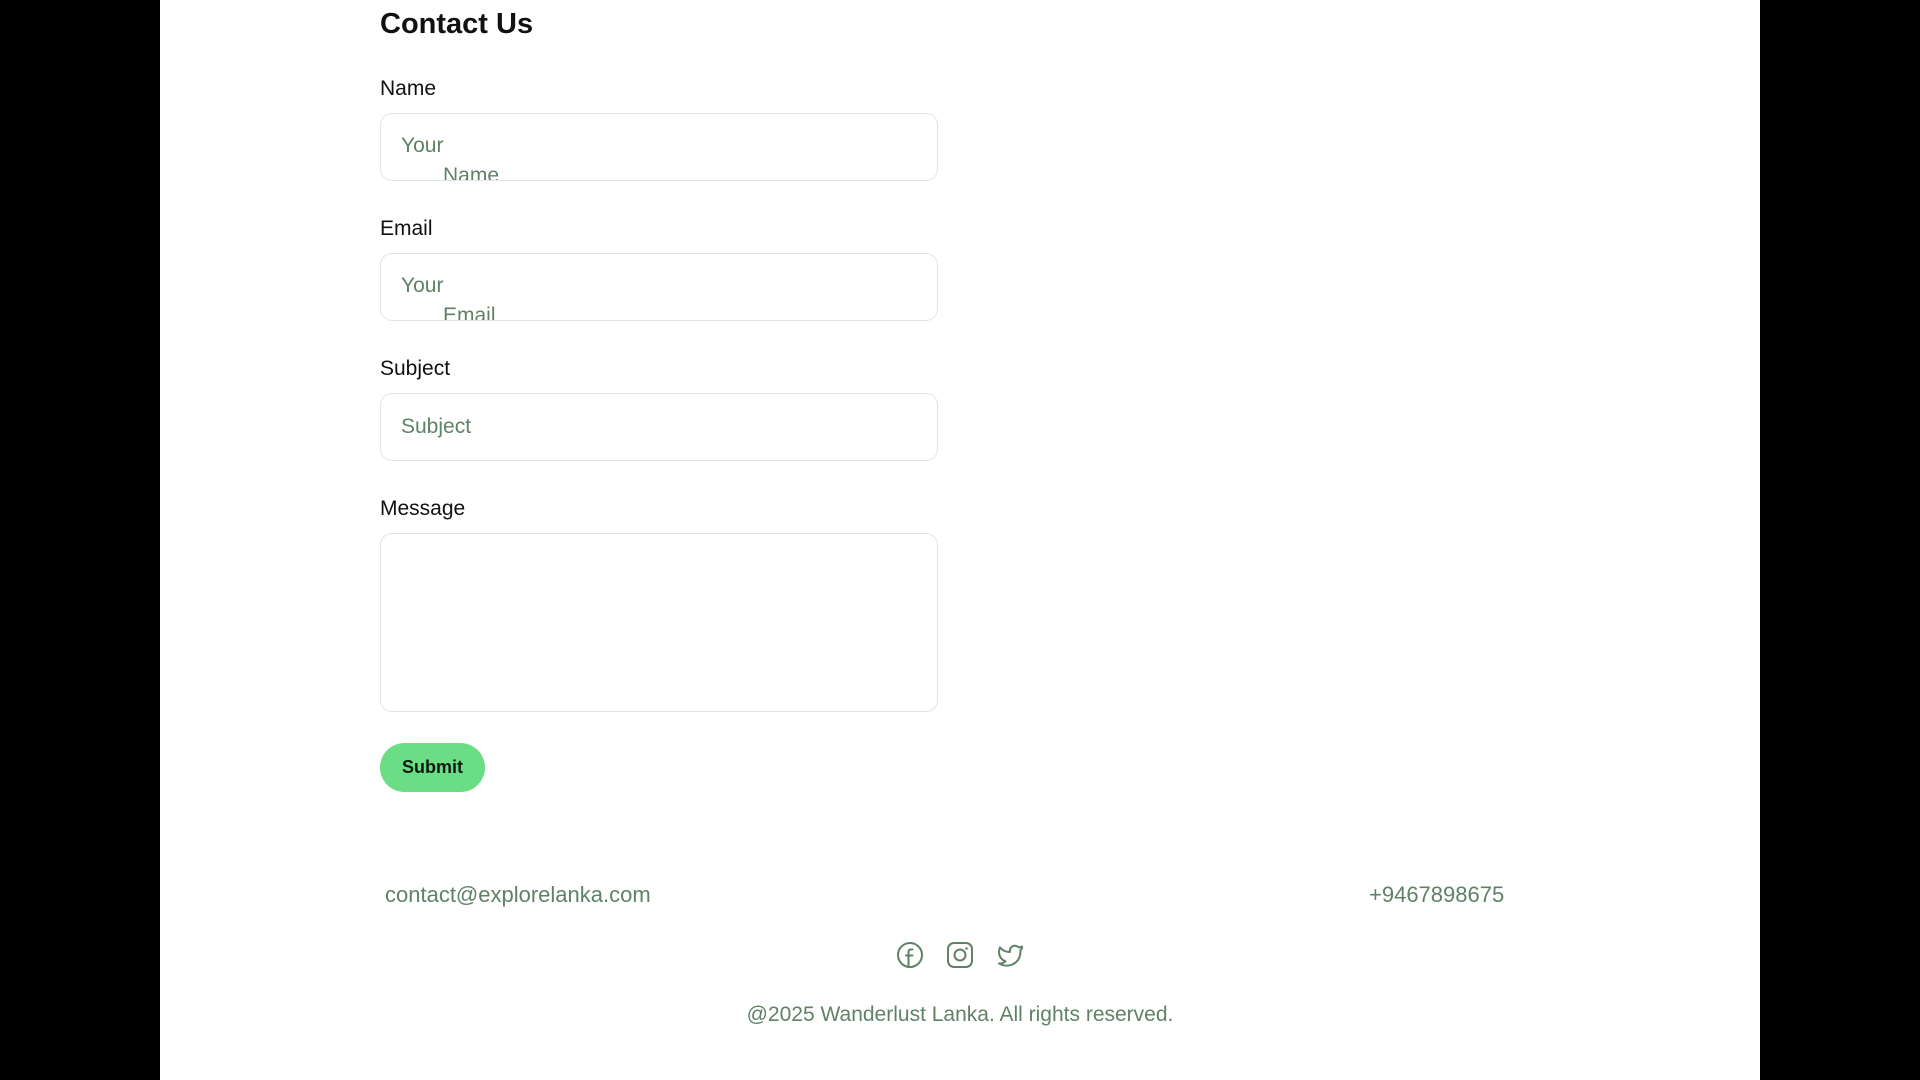 Image resolution: width=1920 pixels, height=1080 pixels. What do you see at coordinates (659, 287) in the screenshot?
I see `email-input: Your Email` at bounding box center [659, 287].